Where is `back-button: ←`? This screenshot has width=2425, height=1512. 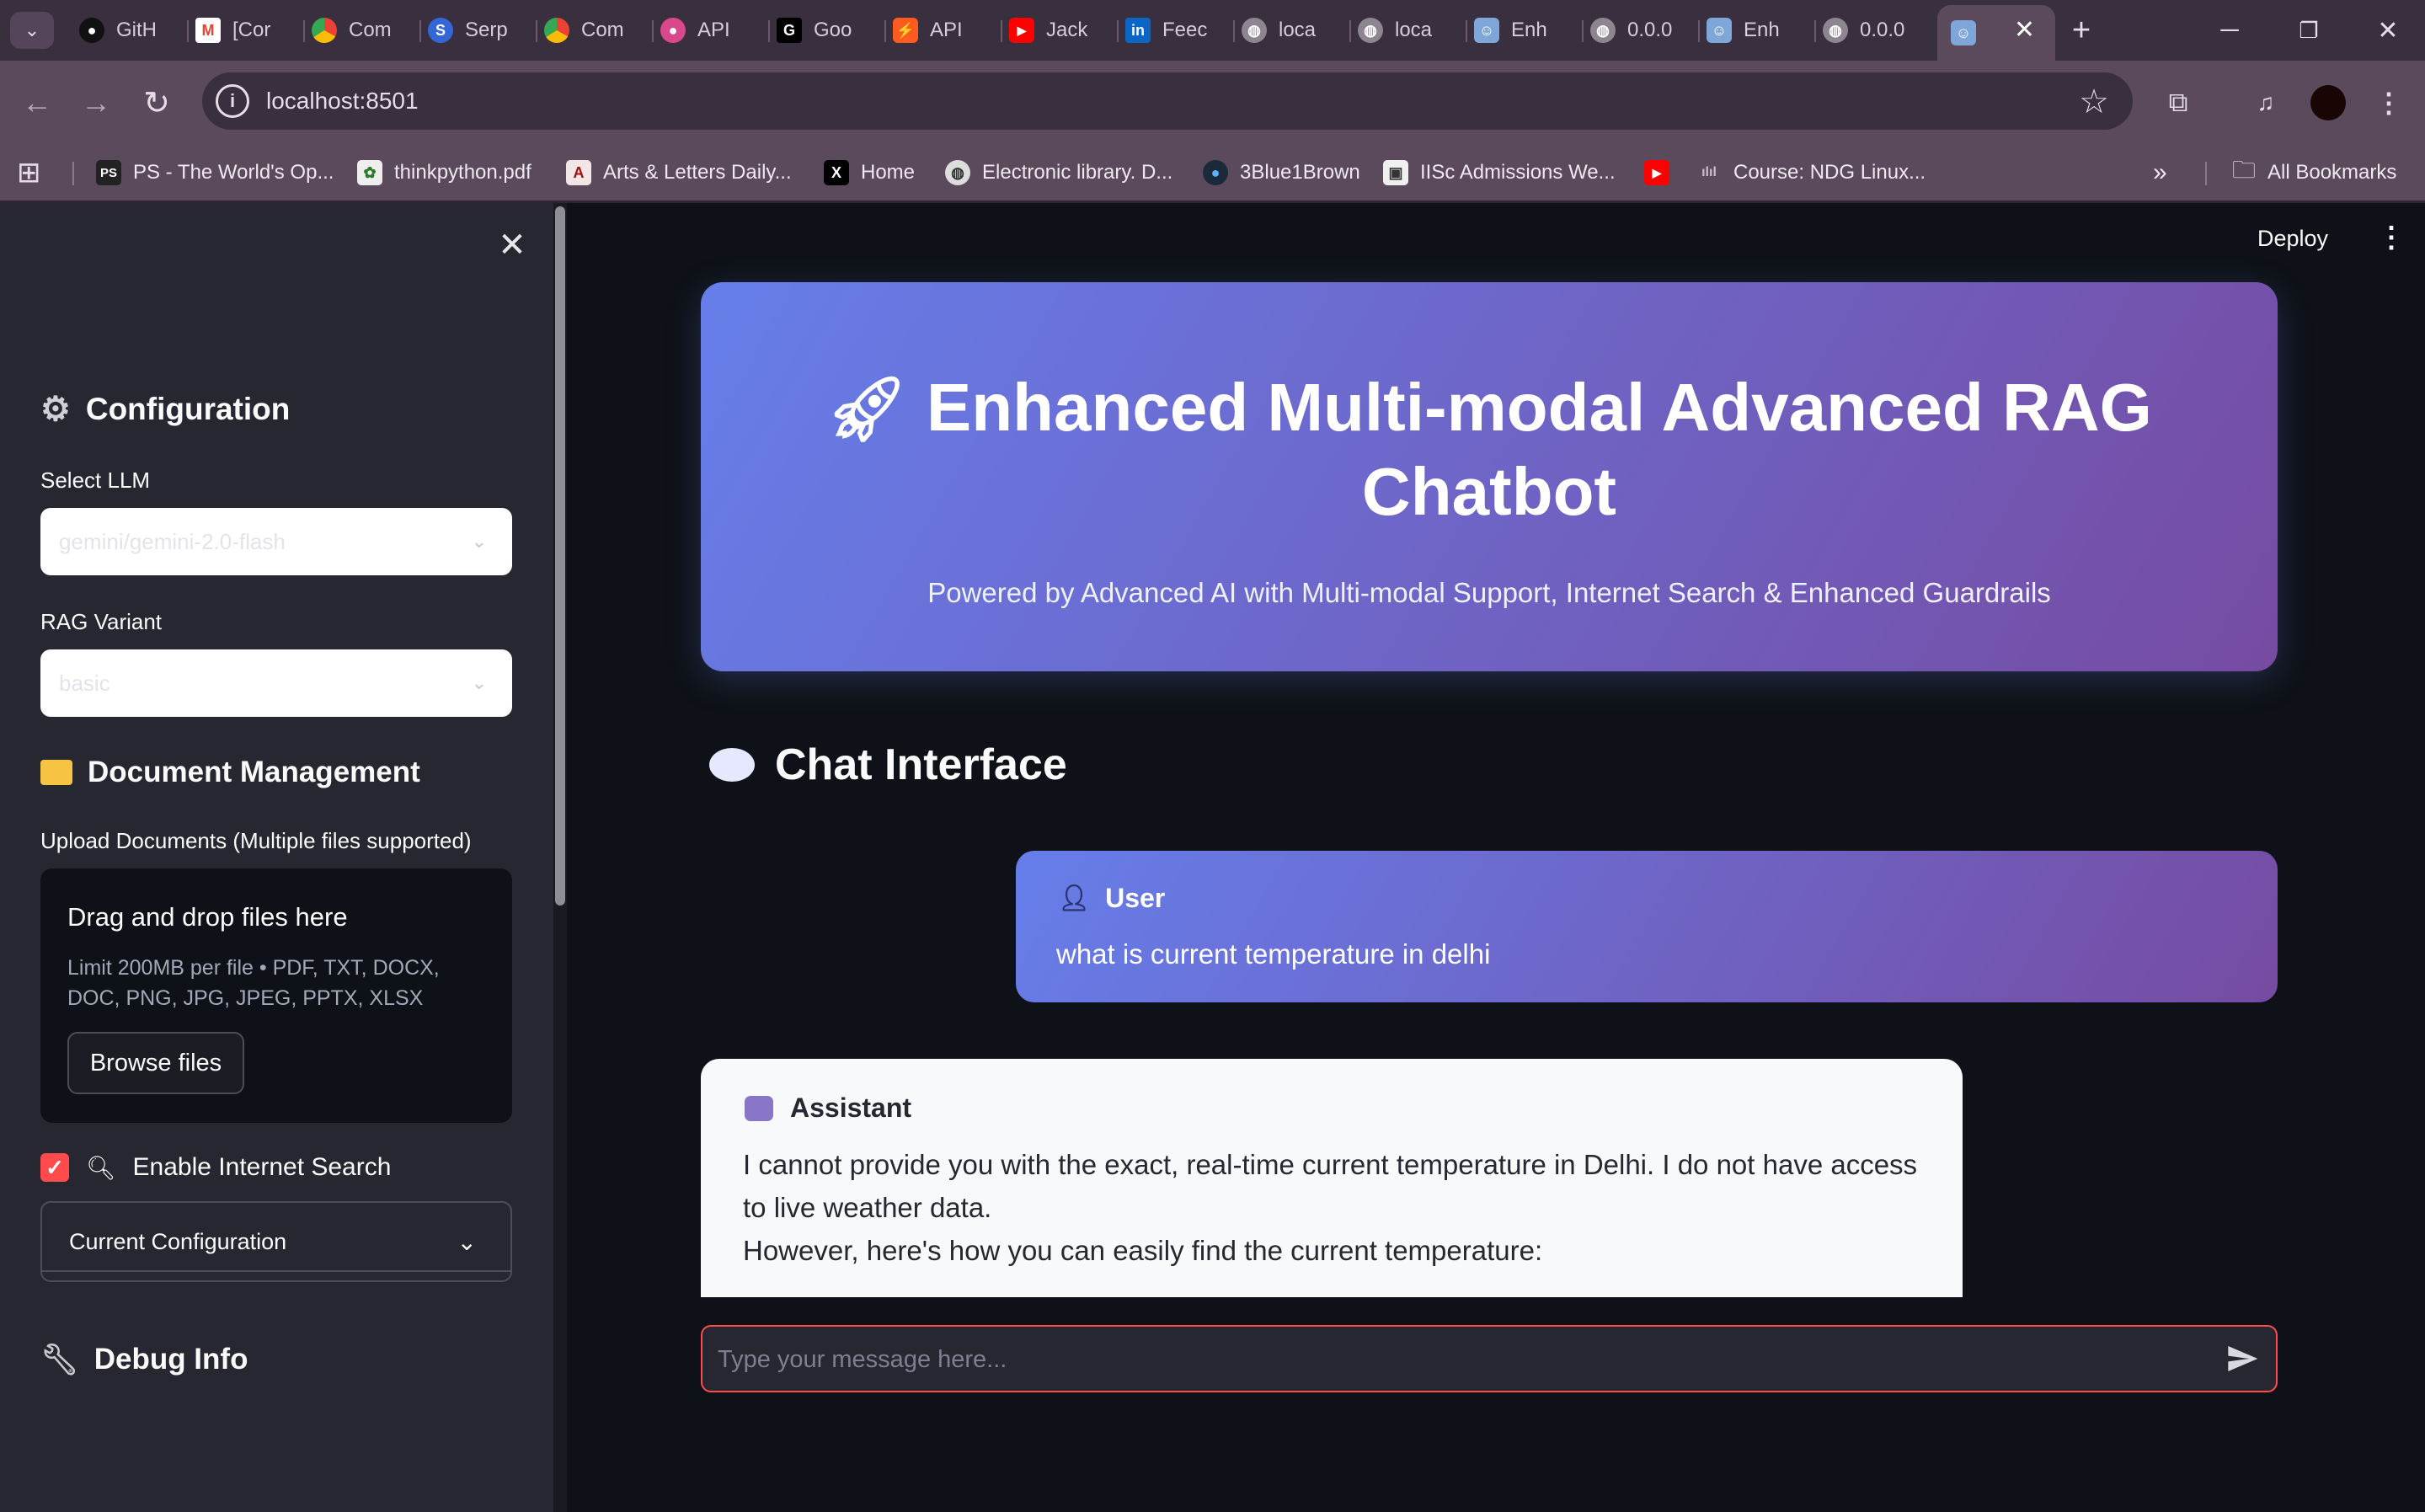
back-button: ← is located at coordinates (37, 103).